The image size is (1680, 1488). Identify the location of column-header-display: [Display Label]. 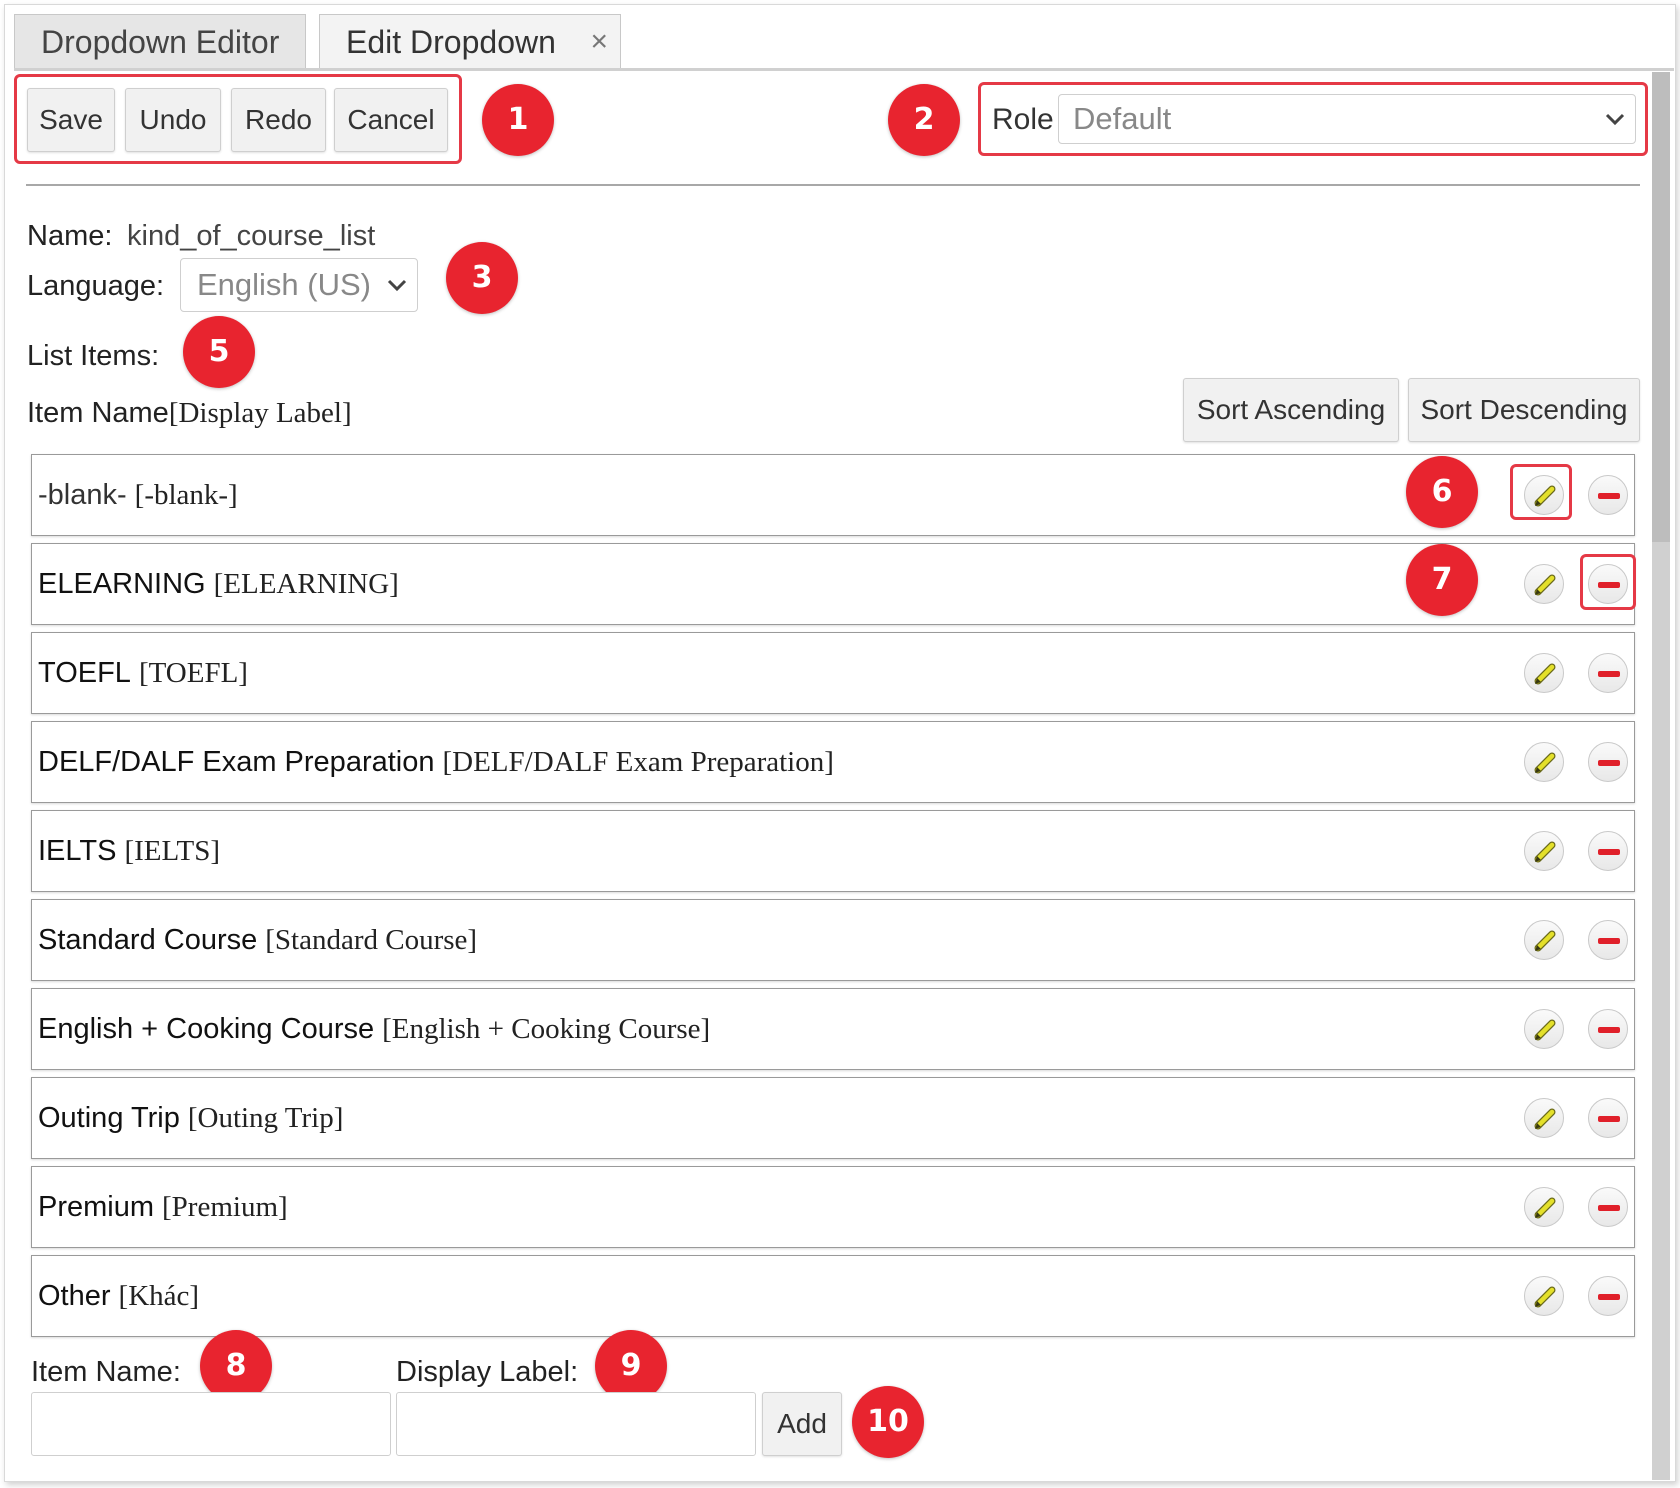
(260, 413).